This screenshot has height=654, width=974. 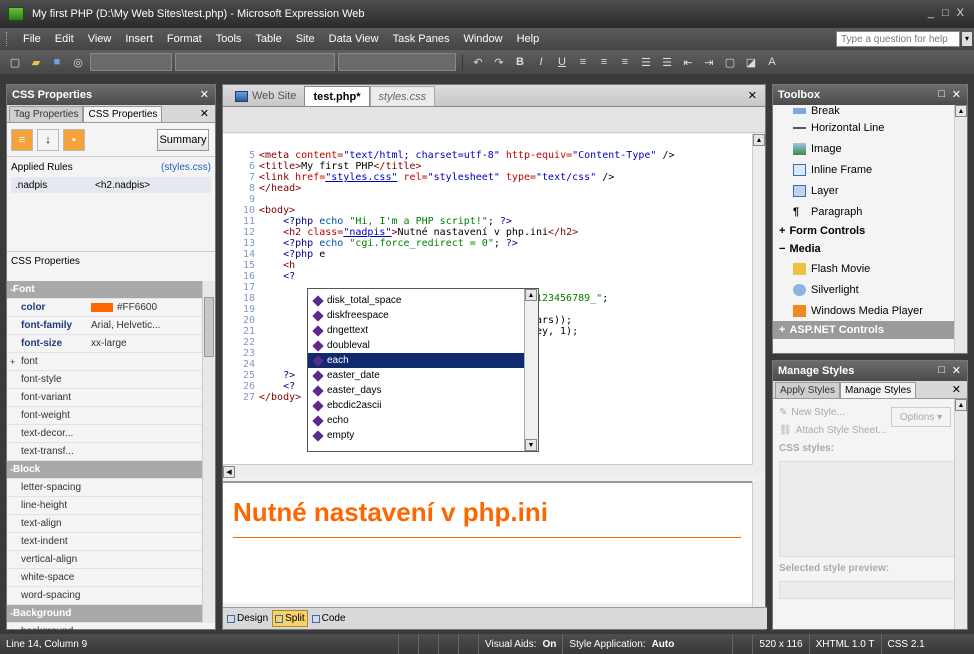 What do you see at coordinates (402, 96) in the screenshot?
I see `tab-styles-css: styles.css` at bounding box center [402, 96].